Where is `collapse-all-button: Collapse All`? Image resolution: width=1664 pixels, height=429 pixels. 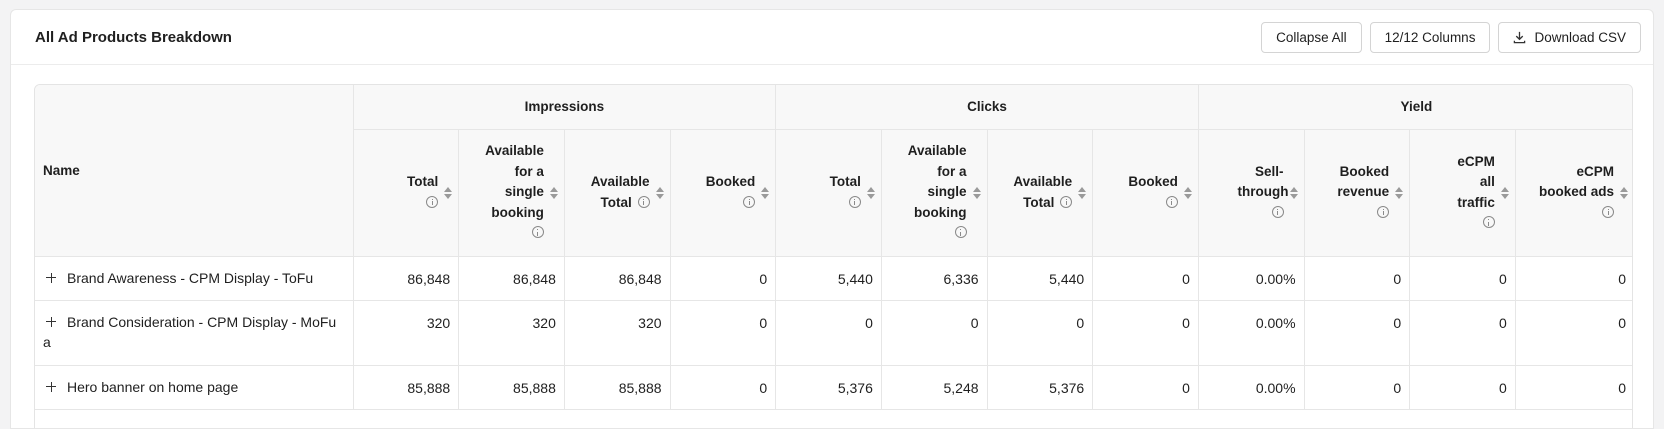 collapse-all-button: Collapse All is located at coordinates (1311, 37).